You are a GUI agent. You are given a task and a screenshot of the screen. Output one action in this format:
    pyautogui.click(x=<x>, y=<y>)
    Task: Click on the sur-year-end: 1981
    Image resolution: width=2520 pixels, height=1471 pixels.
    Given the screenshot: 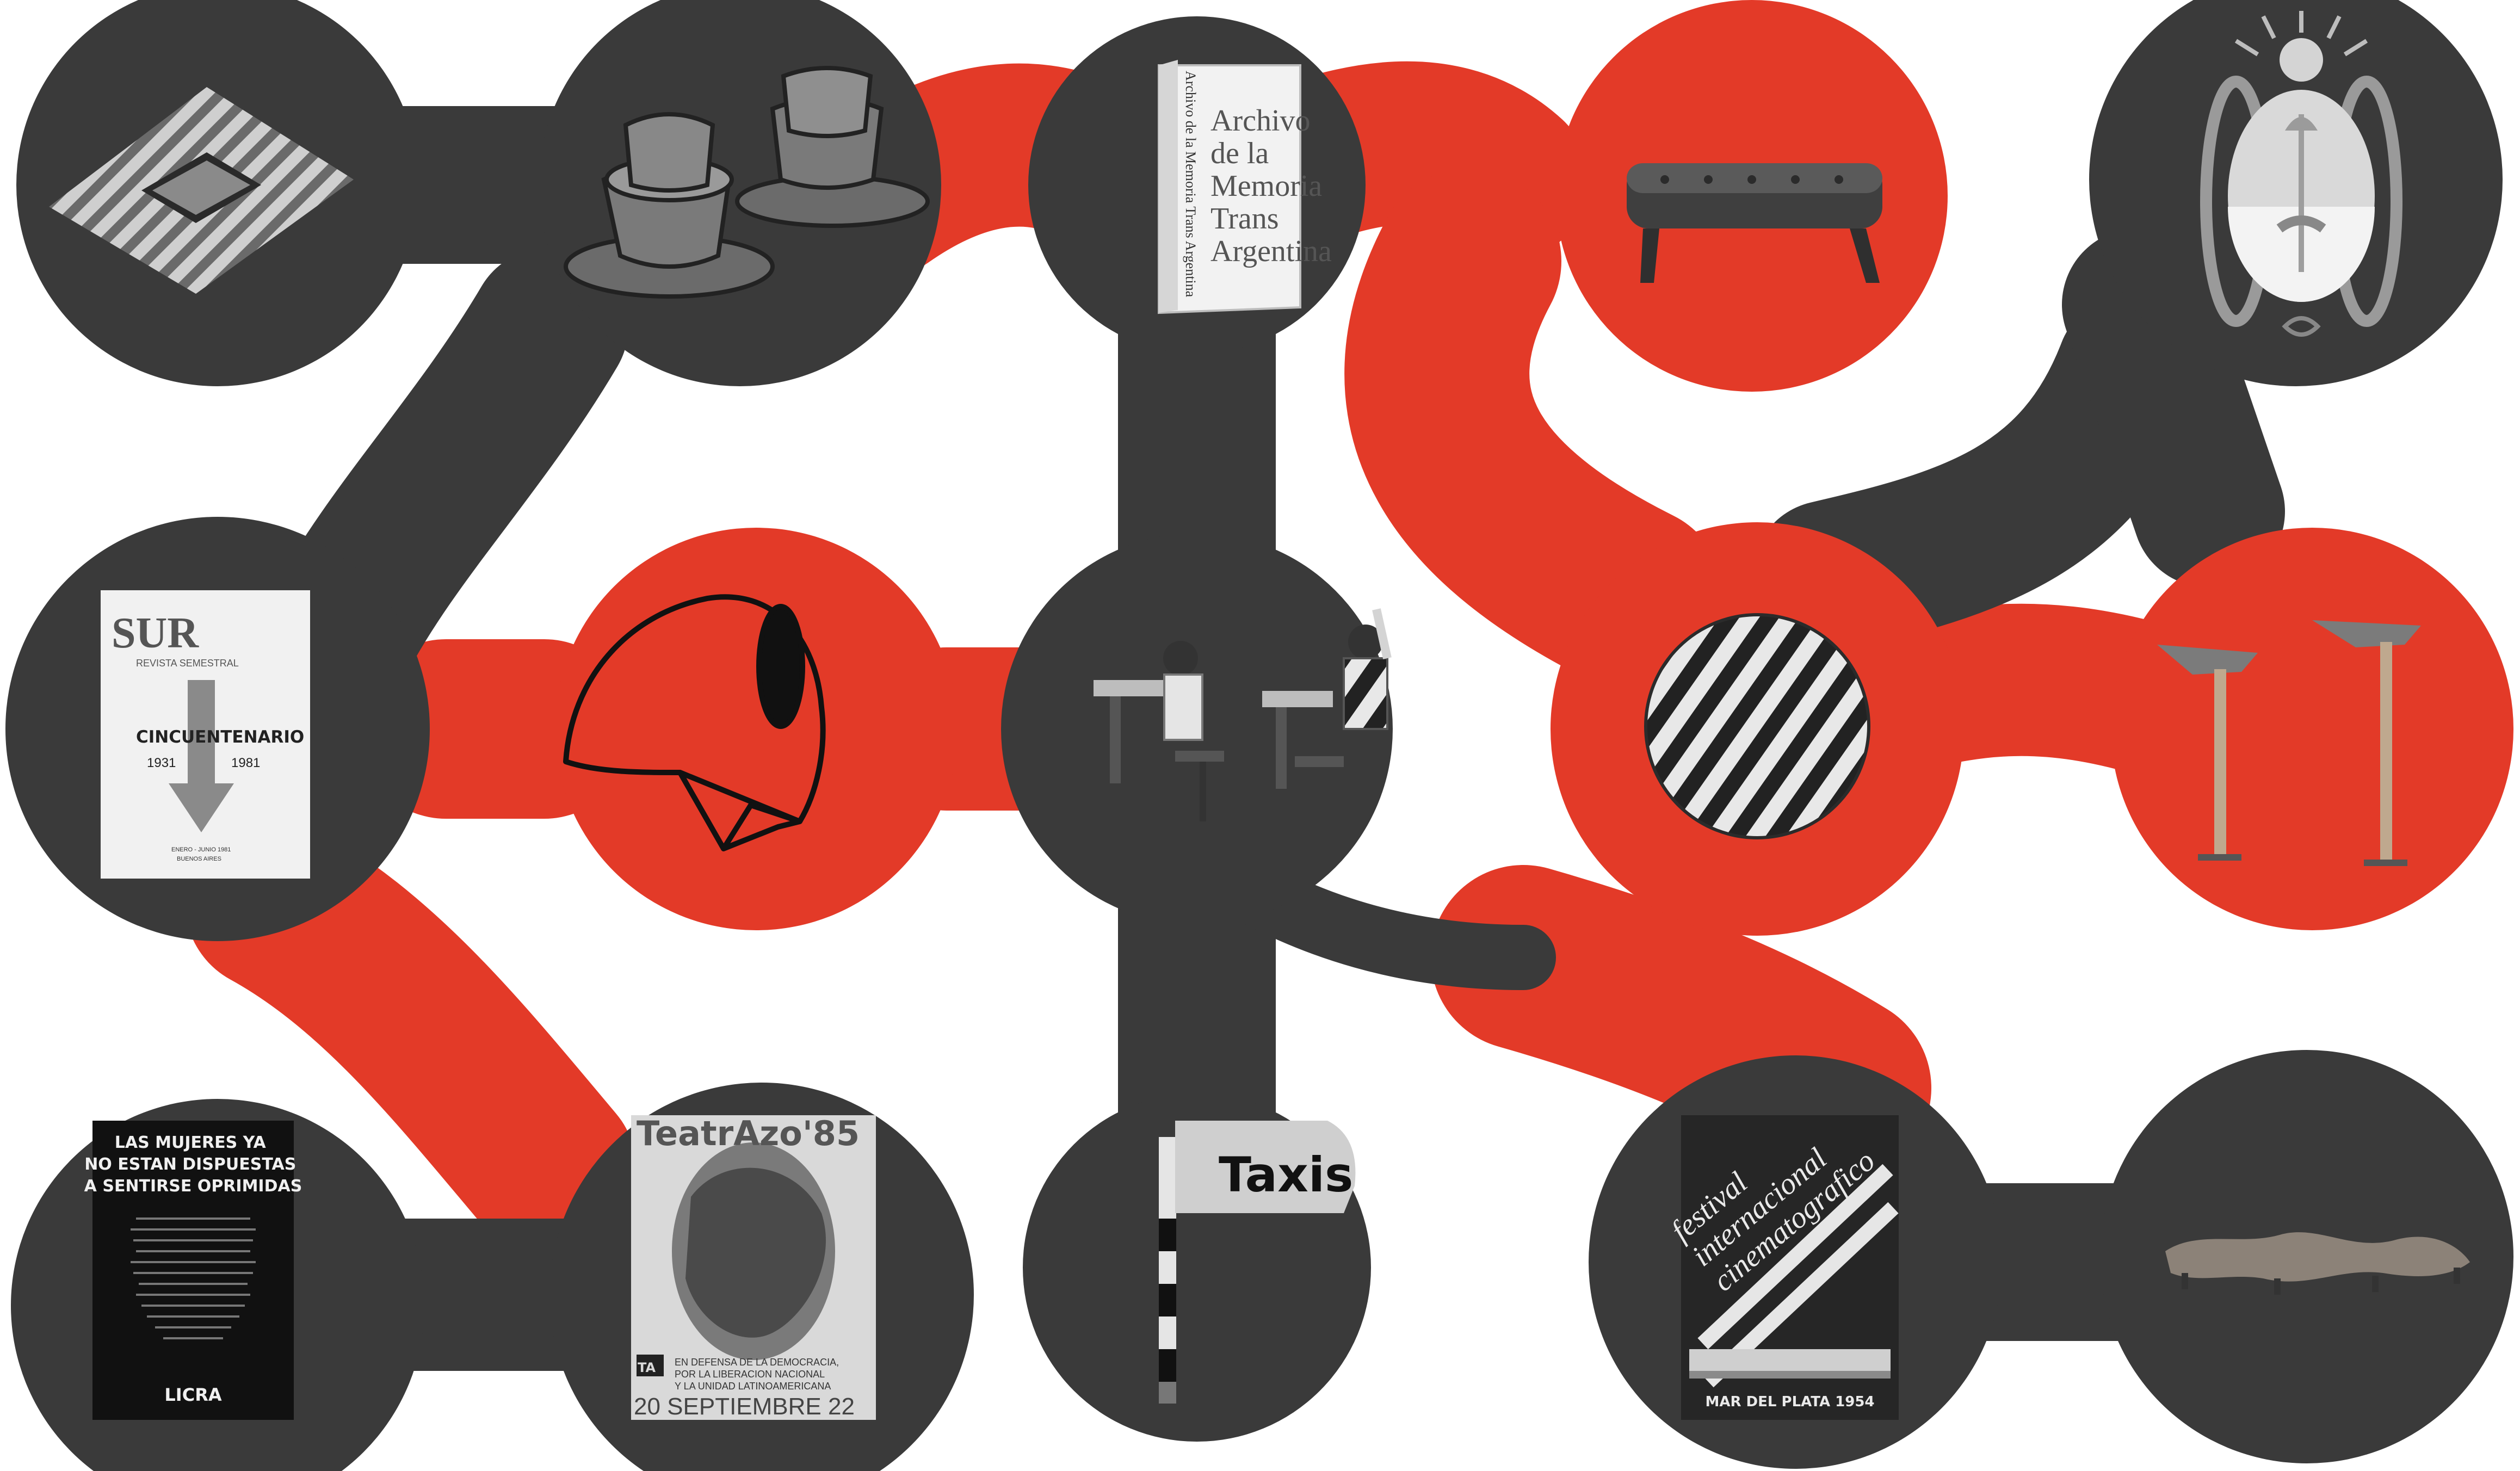 What is the action you would take?
    pyautogui.click(x=245, y=763)
    